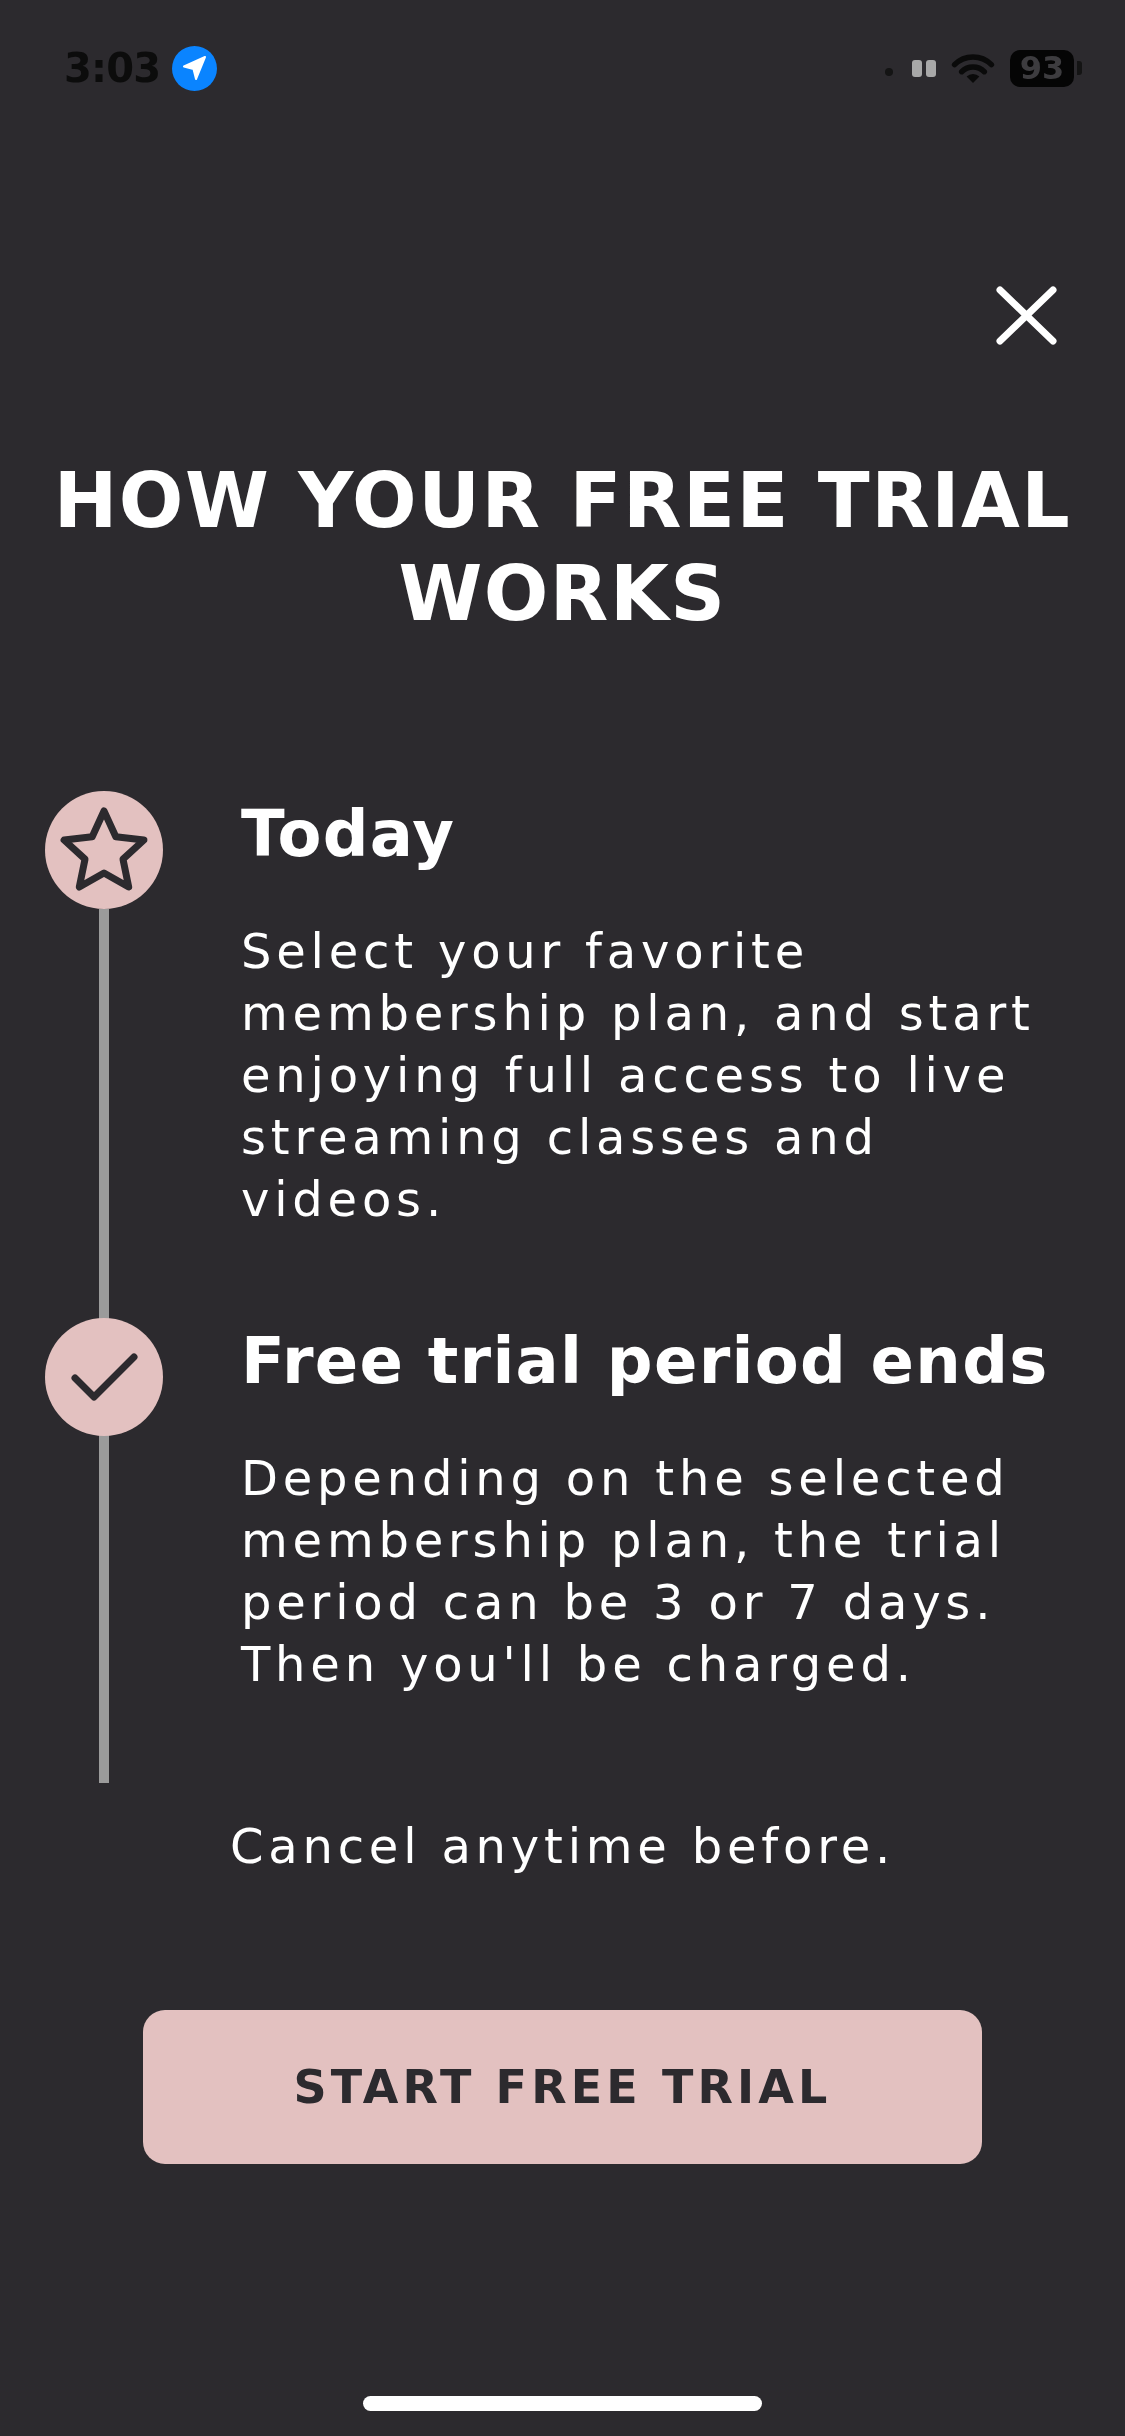 This screenshot has height=2436, width=1125. What do you see at coordinates (349, 834) in the screenshot?
I see `step-title: Today` at bounding box center [349, 834].